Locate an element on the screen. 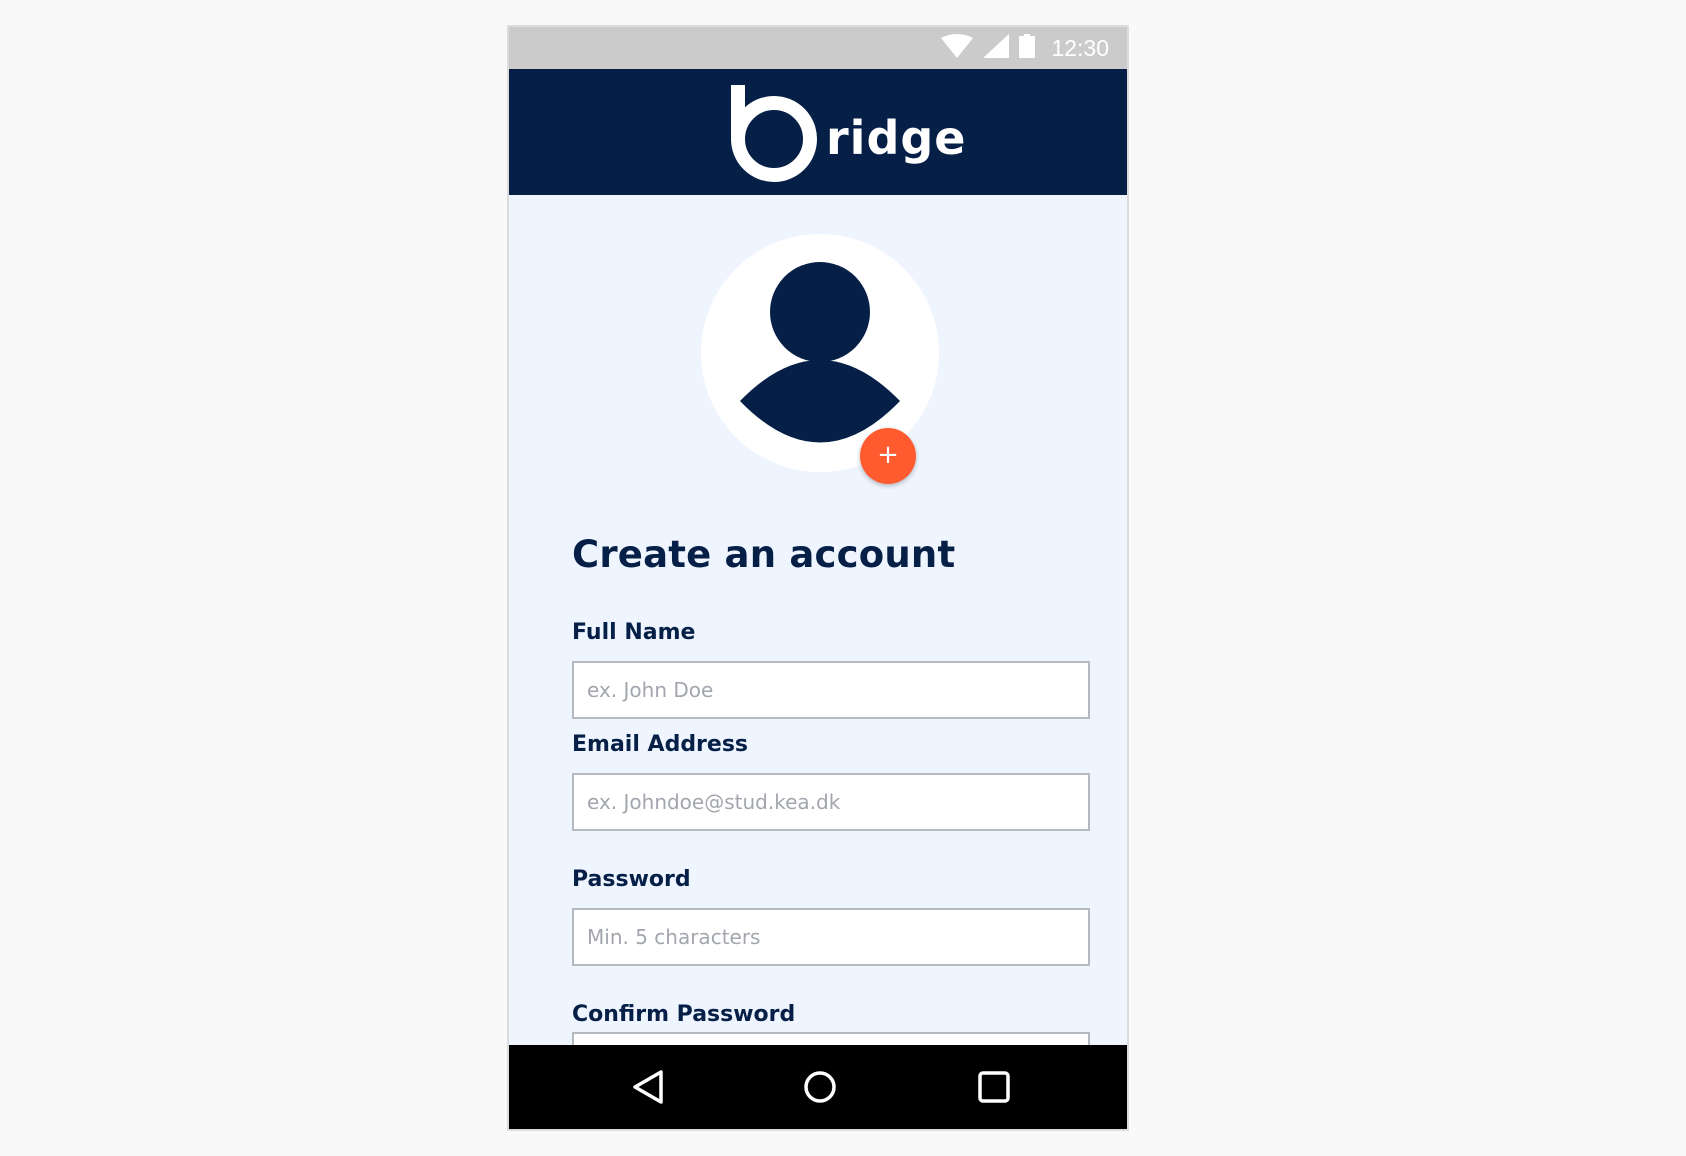 The height and width of the screenshot is (1156, 1686). recents-icon is located at coordinates (994, 1087).